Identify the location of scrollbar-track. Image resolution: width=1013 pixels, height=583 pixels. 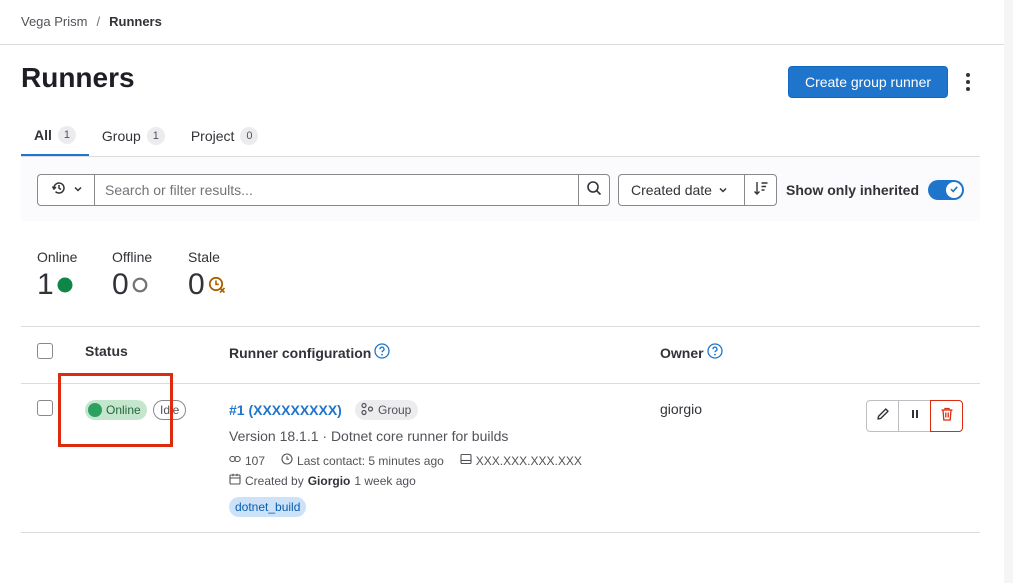
(1008, 291).